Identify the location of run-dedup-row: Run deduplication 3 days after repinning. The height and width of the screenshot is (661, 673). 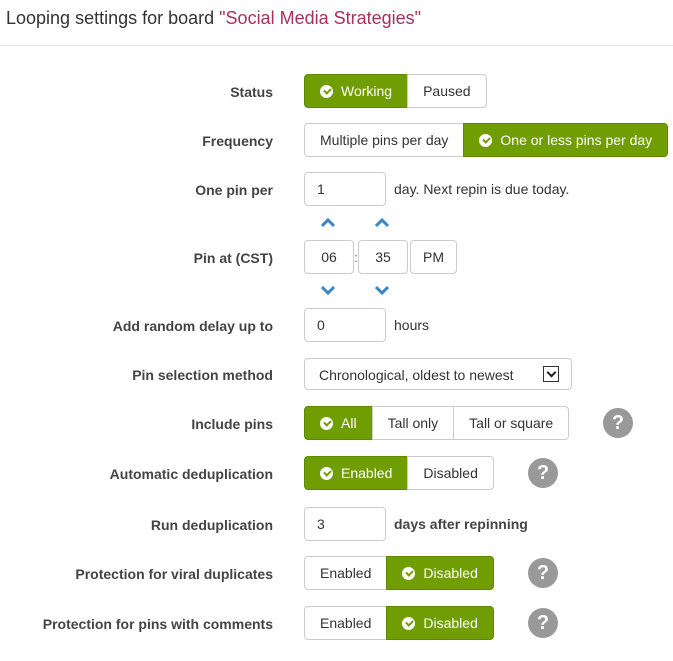
(336, 525).